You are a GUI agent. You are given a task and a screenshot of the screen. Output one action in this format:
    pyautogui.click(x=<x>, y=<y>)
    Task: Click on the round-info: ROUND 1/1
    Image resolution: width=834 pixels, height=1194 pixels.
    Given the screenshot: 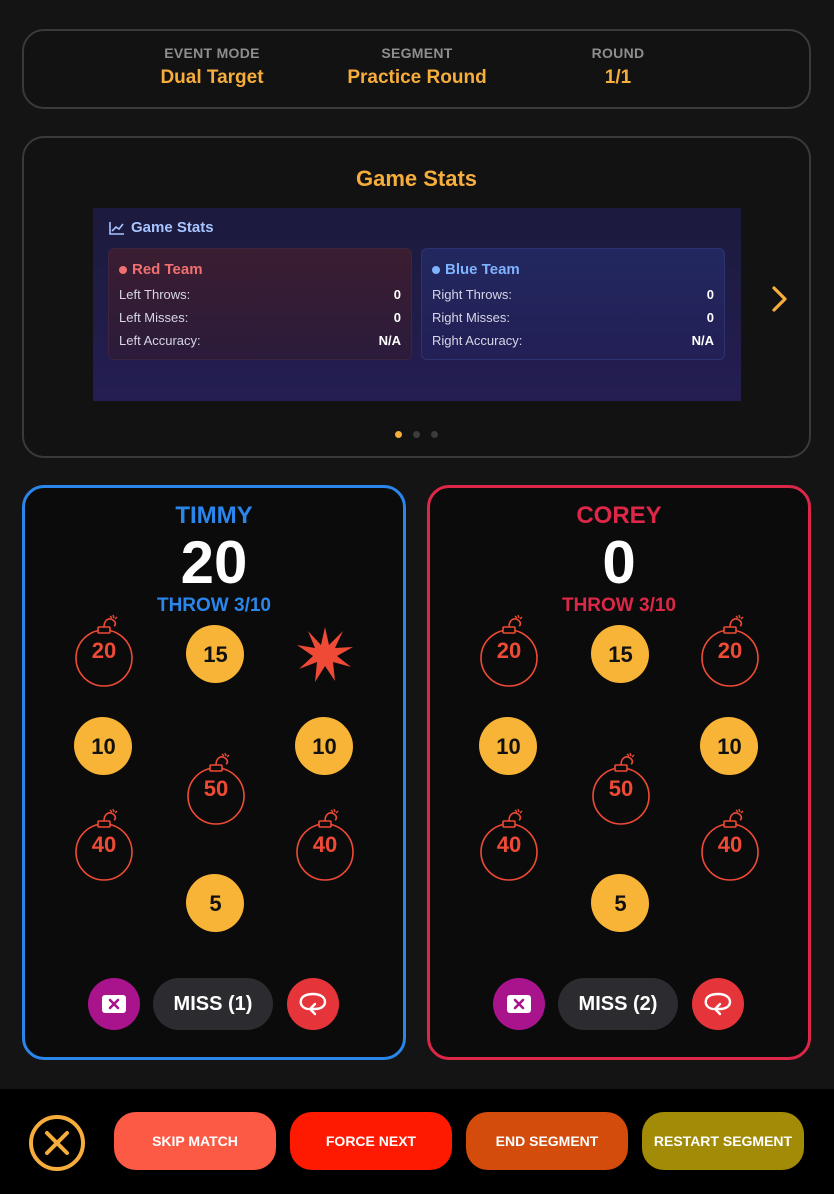 What is the action you would take?
    pyautogui.click(x=618, y=67)
    